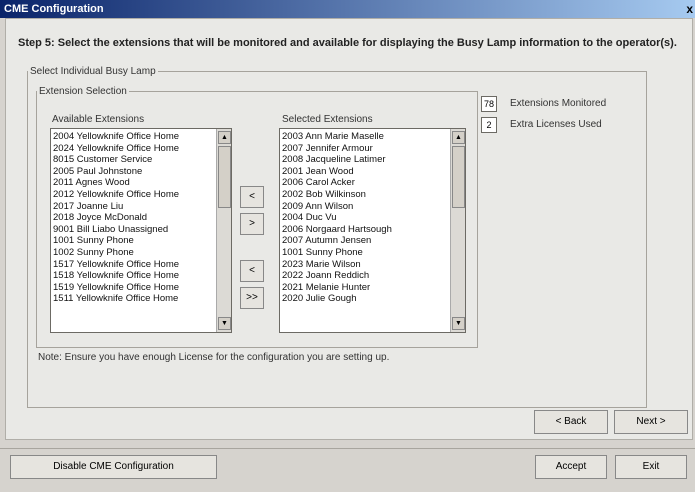 This screenshot has height=492, width=695. I want to click on extra-licenses-count: 2, so click(489, 125).